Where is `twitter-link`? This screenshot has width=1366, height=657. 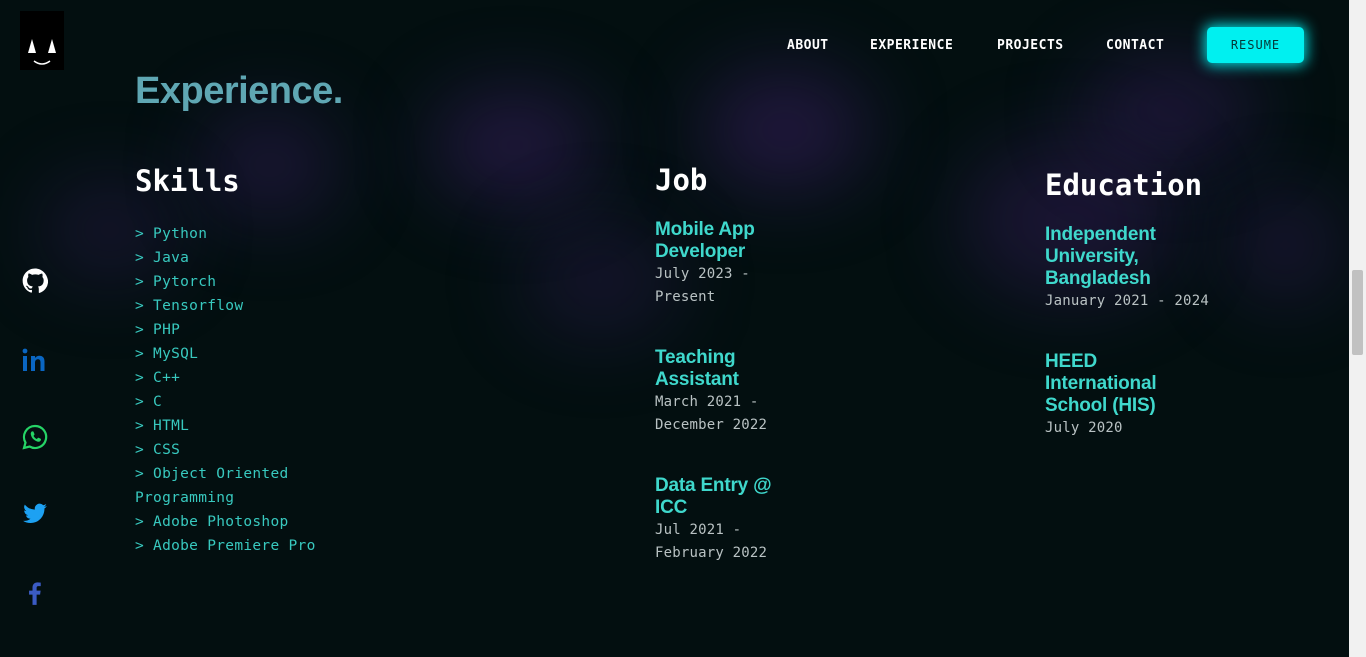
twitter-link is located at coordinates (35, 514).